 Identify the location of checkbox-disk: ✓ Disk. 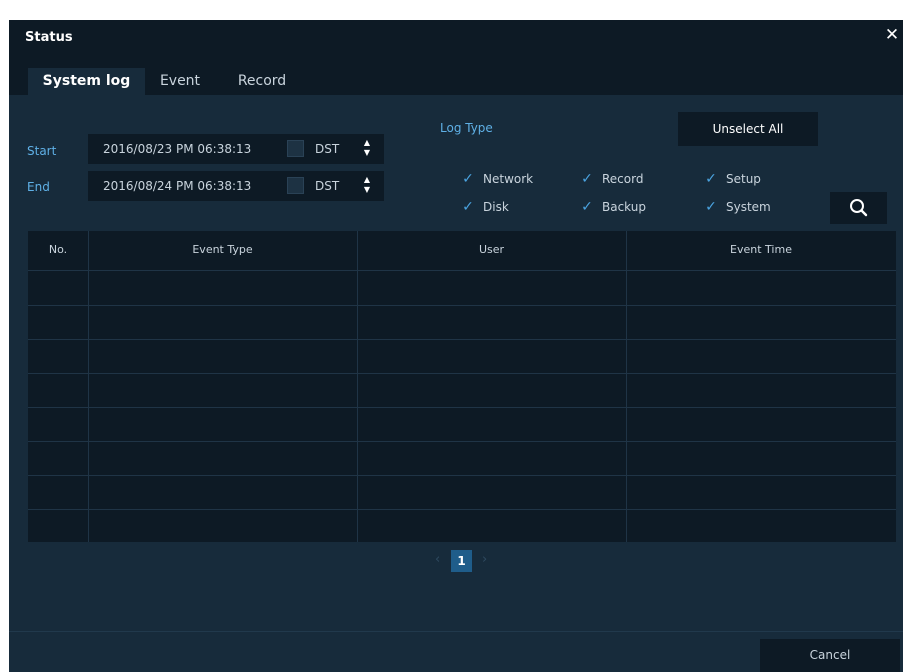
(484, 207).